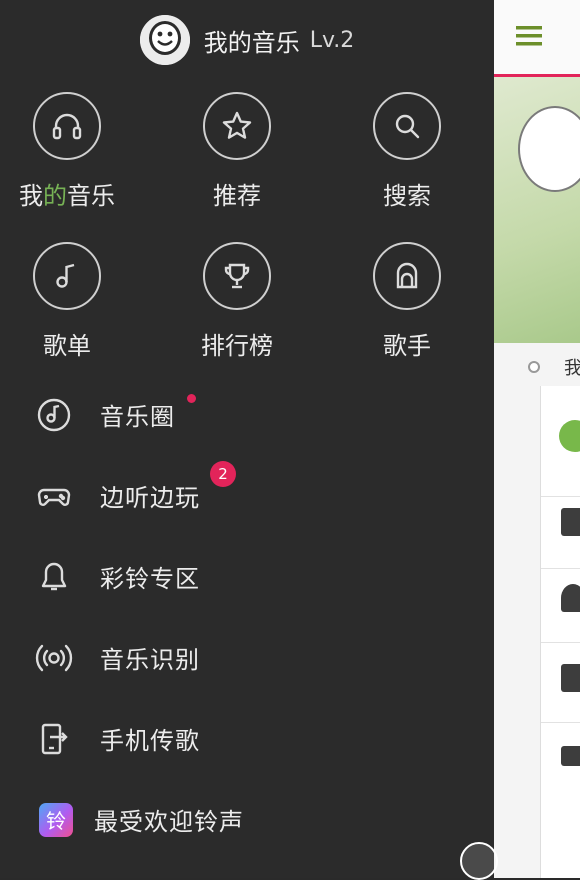 The image size is (580, 880). I want to click on star-icon, so click(237, 126).